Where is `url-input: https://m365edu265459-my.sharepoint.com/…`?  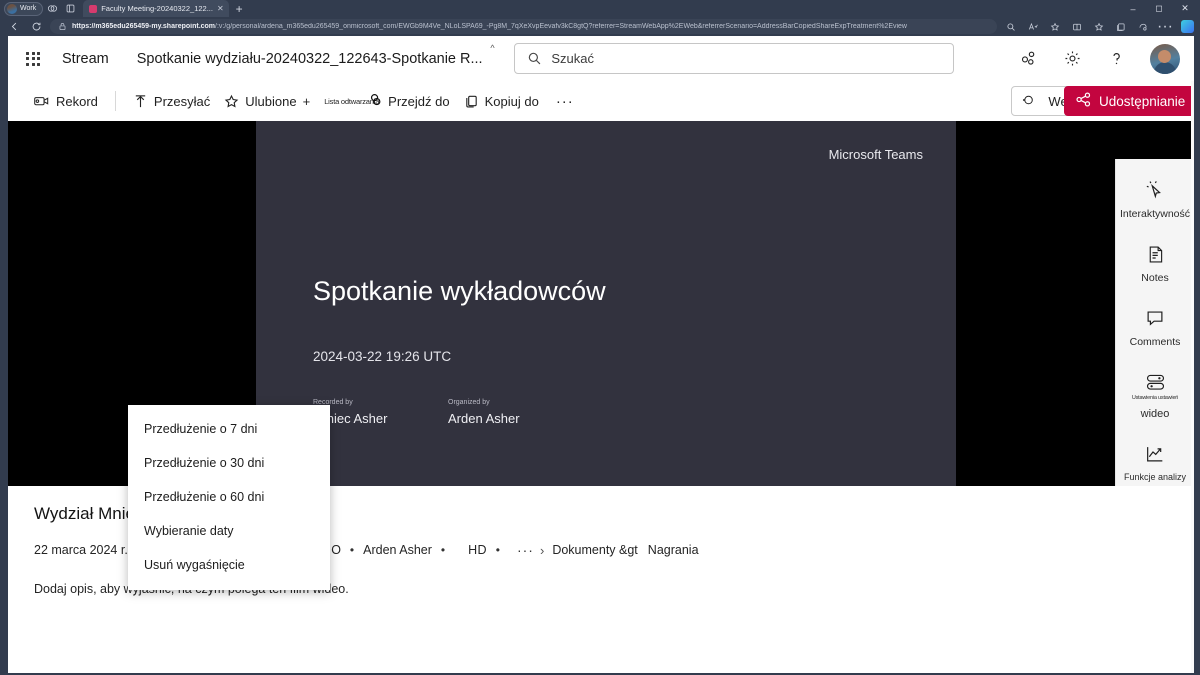
url-input: https://m365edu265459-my.sharepoint.com/… is located at coordinates (523, 26).